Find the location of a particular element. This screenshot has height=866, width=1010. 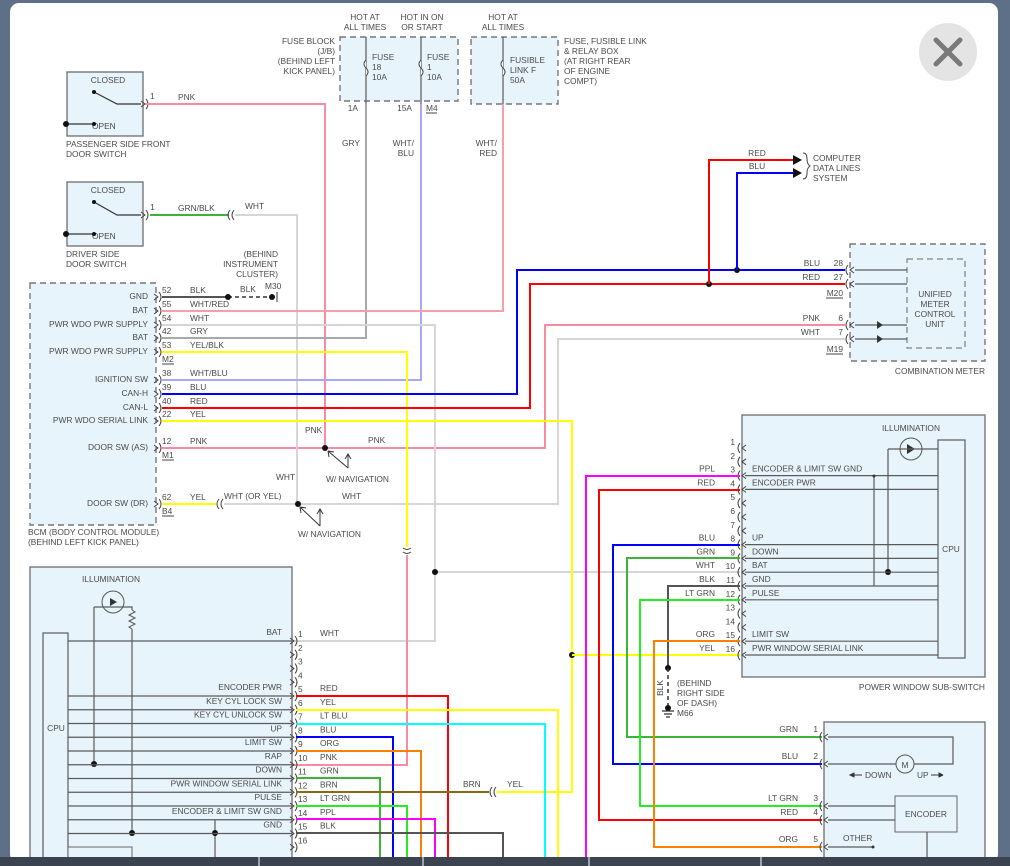

component-label: DOOR SWITCH is located at coordinates (96, 264).